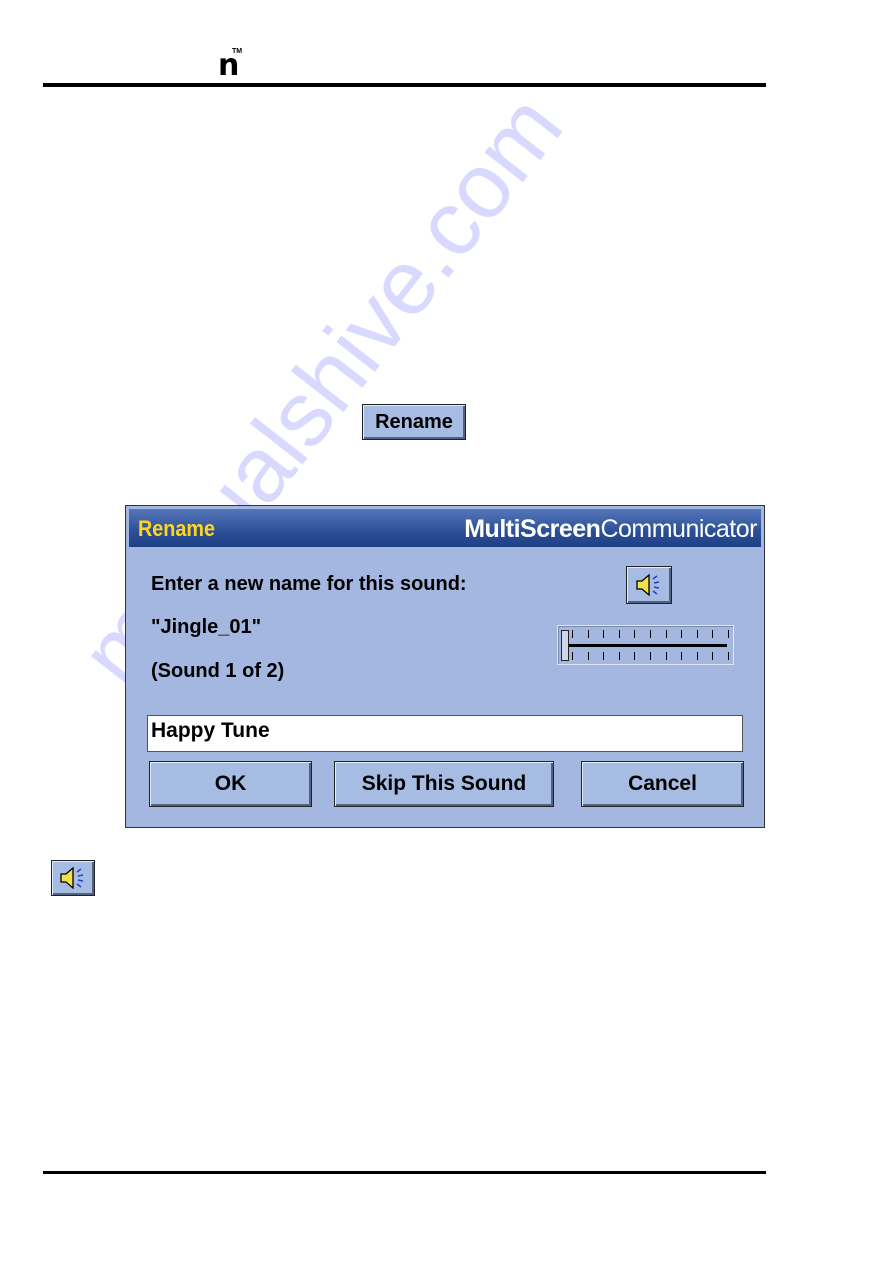  Describe the element at coordinates (237, 51) in the screenshot. I see `trademark: TM` at that location.